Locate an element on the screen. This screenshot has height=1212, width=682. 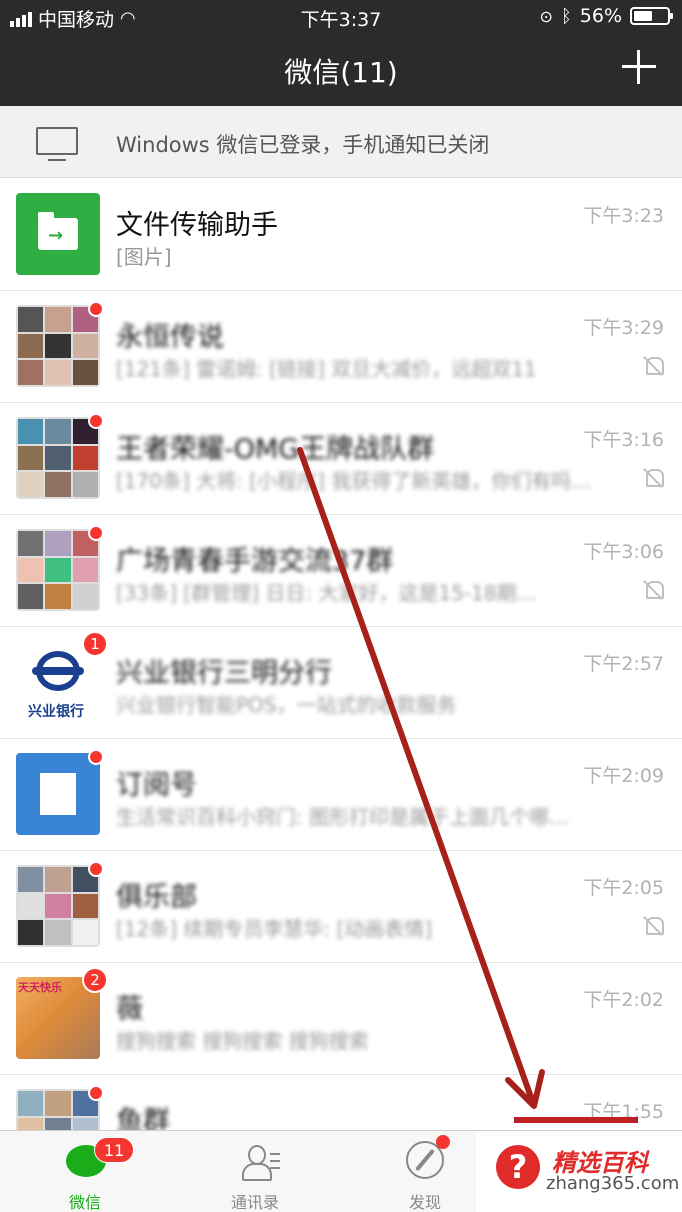
plus-icon is located at coordinates (639, 67).